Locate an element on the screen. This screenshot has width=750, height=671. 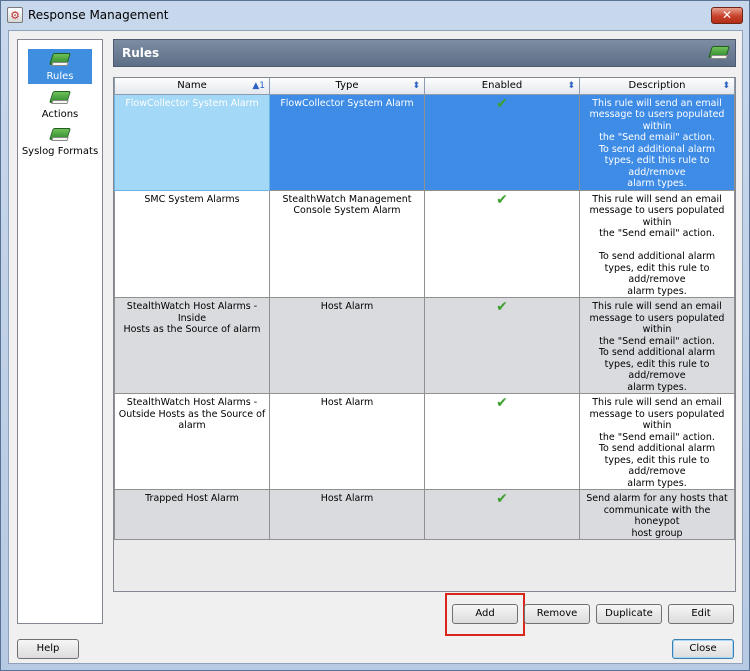
column-header-label: Description is located at coordinates (657, 85).